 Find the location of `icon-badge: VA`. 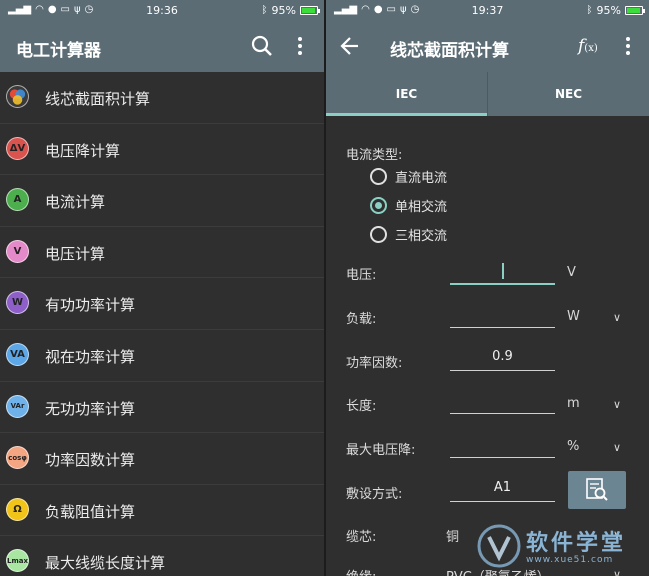

icon-badge: VA is located at coordinates (17, 354).